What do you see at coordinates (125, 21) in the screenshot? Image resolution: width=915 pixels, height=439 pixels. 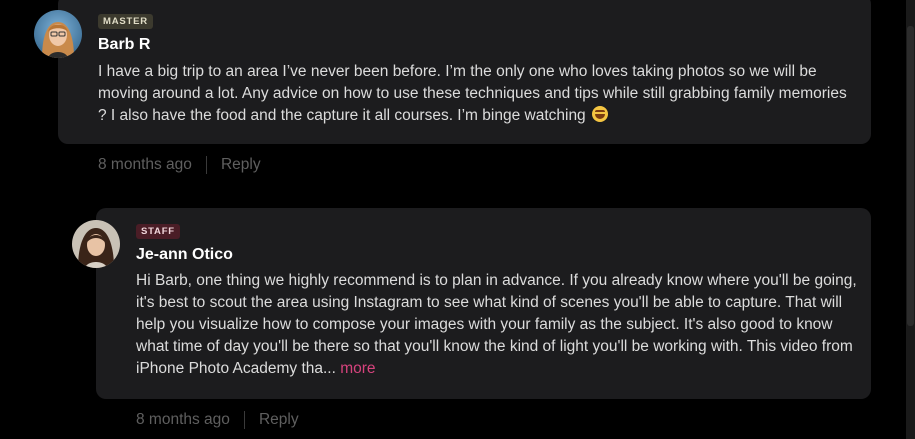 I see `master-badge: MASTER` at bounding box center [125, 21].